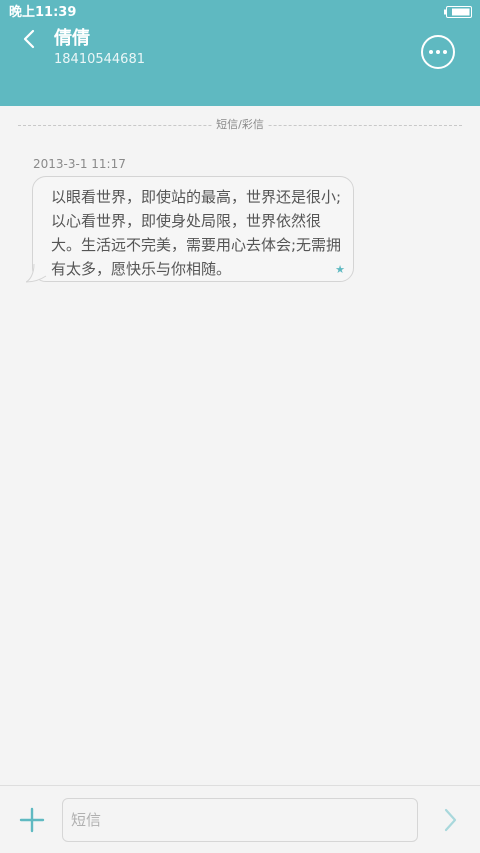  Describe the element at coordinates (32, 820) in the screenshot. I see `add-attachment-button` at that location.